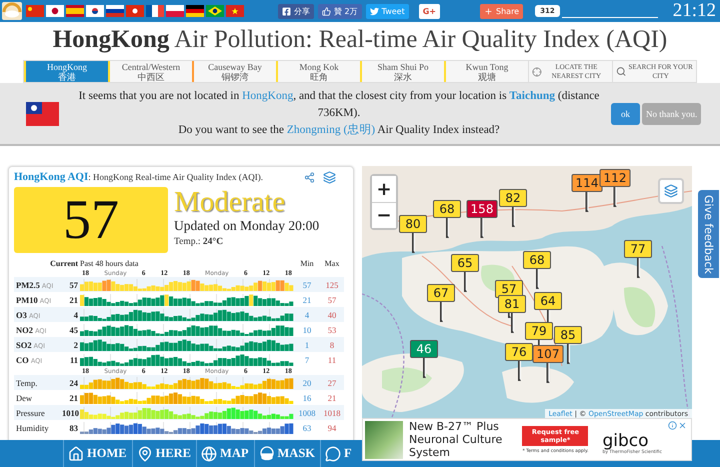 The image size is (720, 467). Describe the element at coordinates (519, 352) in the screenshot. I see `aqi-marker: 76` at that location.